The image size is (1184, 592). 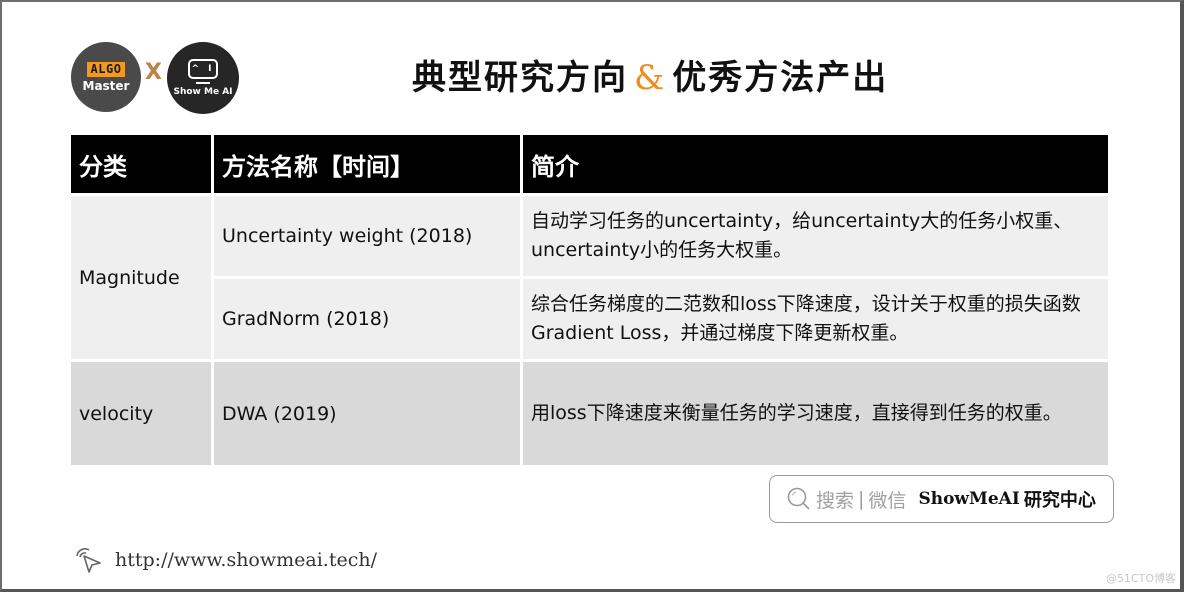 What do you see at coordinates (203, 69) in the screenshot?
I see `robot-screen-icon: ^ I` at bounding box center [203, 69].